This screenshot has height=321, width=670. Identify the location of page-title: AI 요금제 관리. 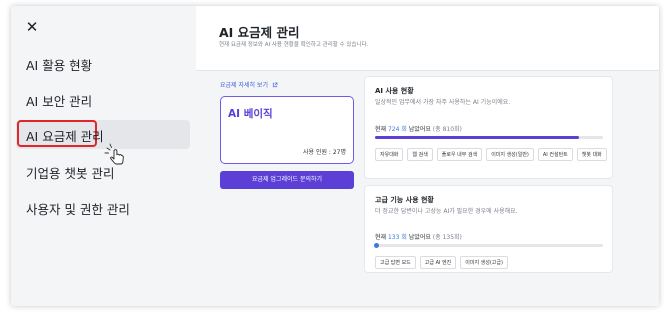
(259, 32).